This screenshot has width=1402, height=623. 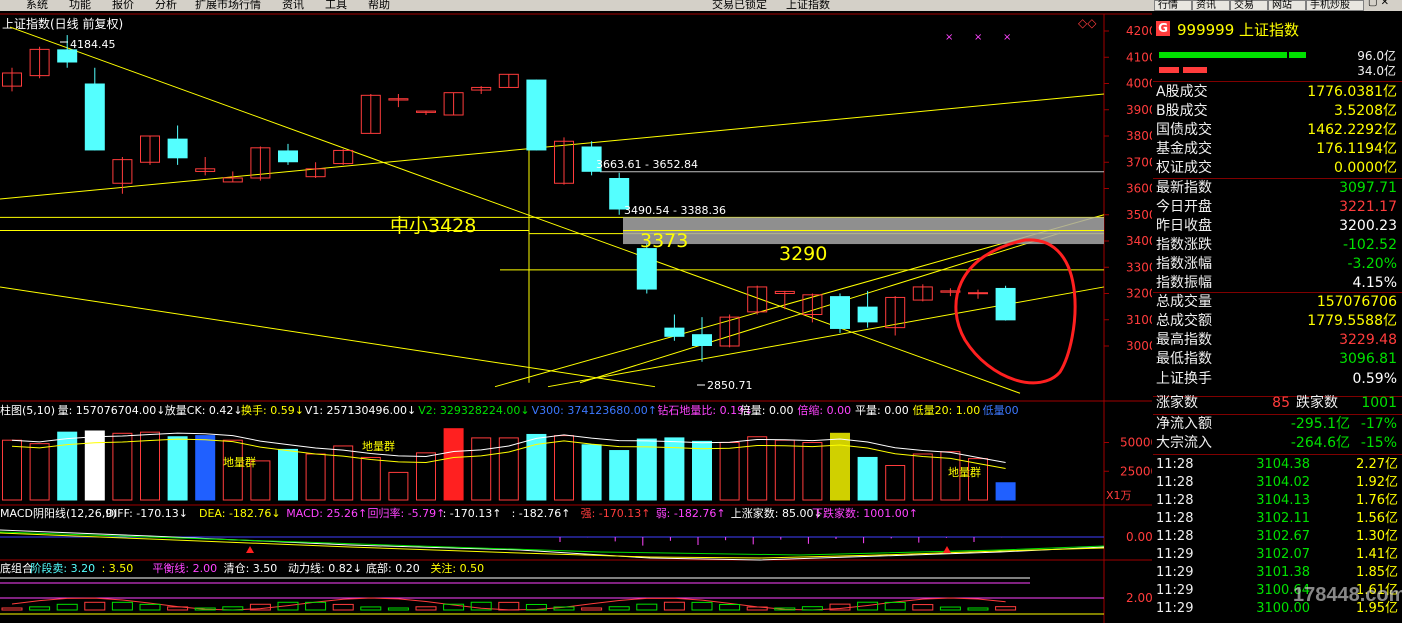 I want to click on net-inflow-value: -295.1亿, so click(x=1320, y=424).